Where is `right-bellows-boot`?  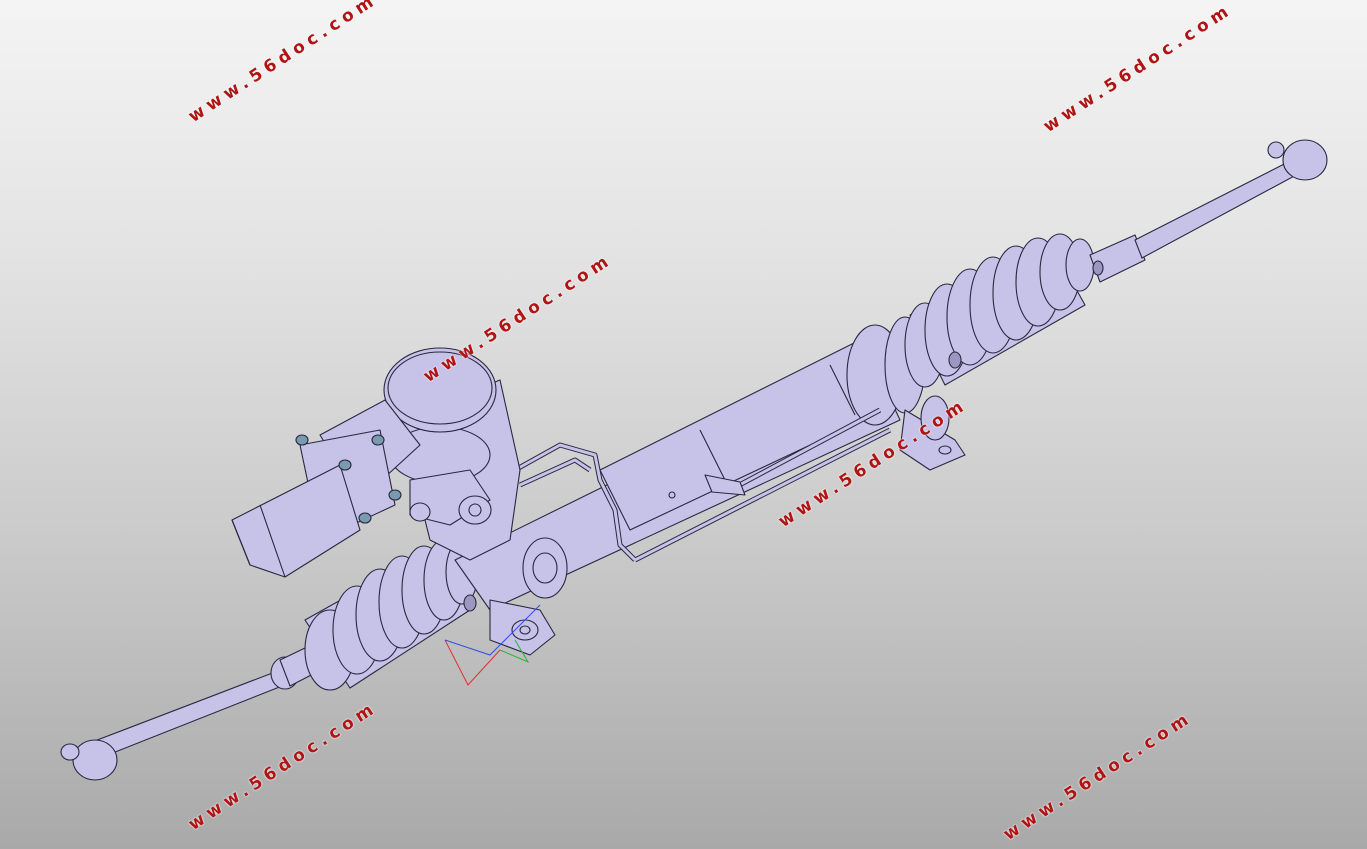 right-bellows-boot is located at coordinates (999, 310).